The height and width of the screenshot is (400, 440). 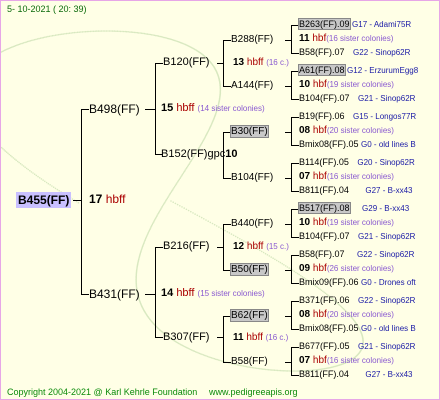 What do you see at coordinates (114, 294) in the screenshot?
I see `queen-b431: B431(FF)` at bounding box center [114, 294].